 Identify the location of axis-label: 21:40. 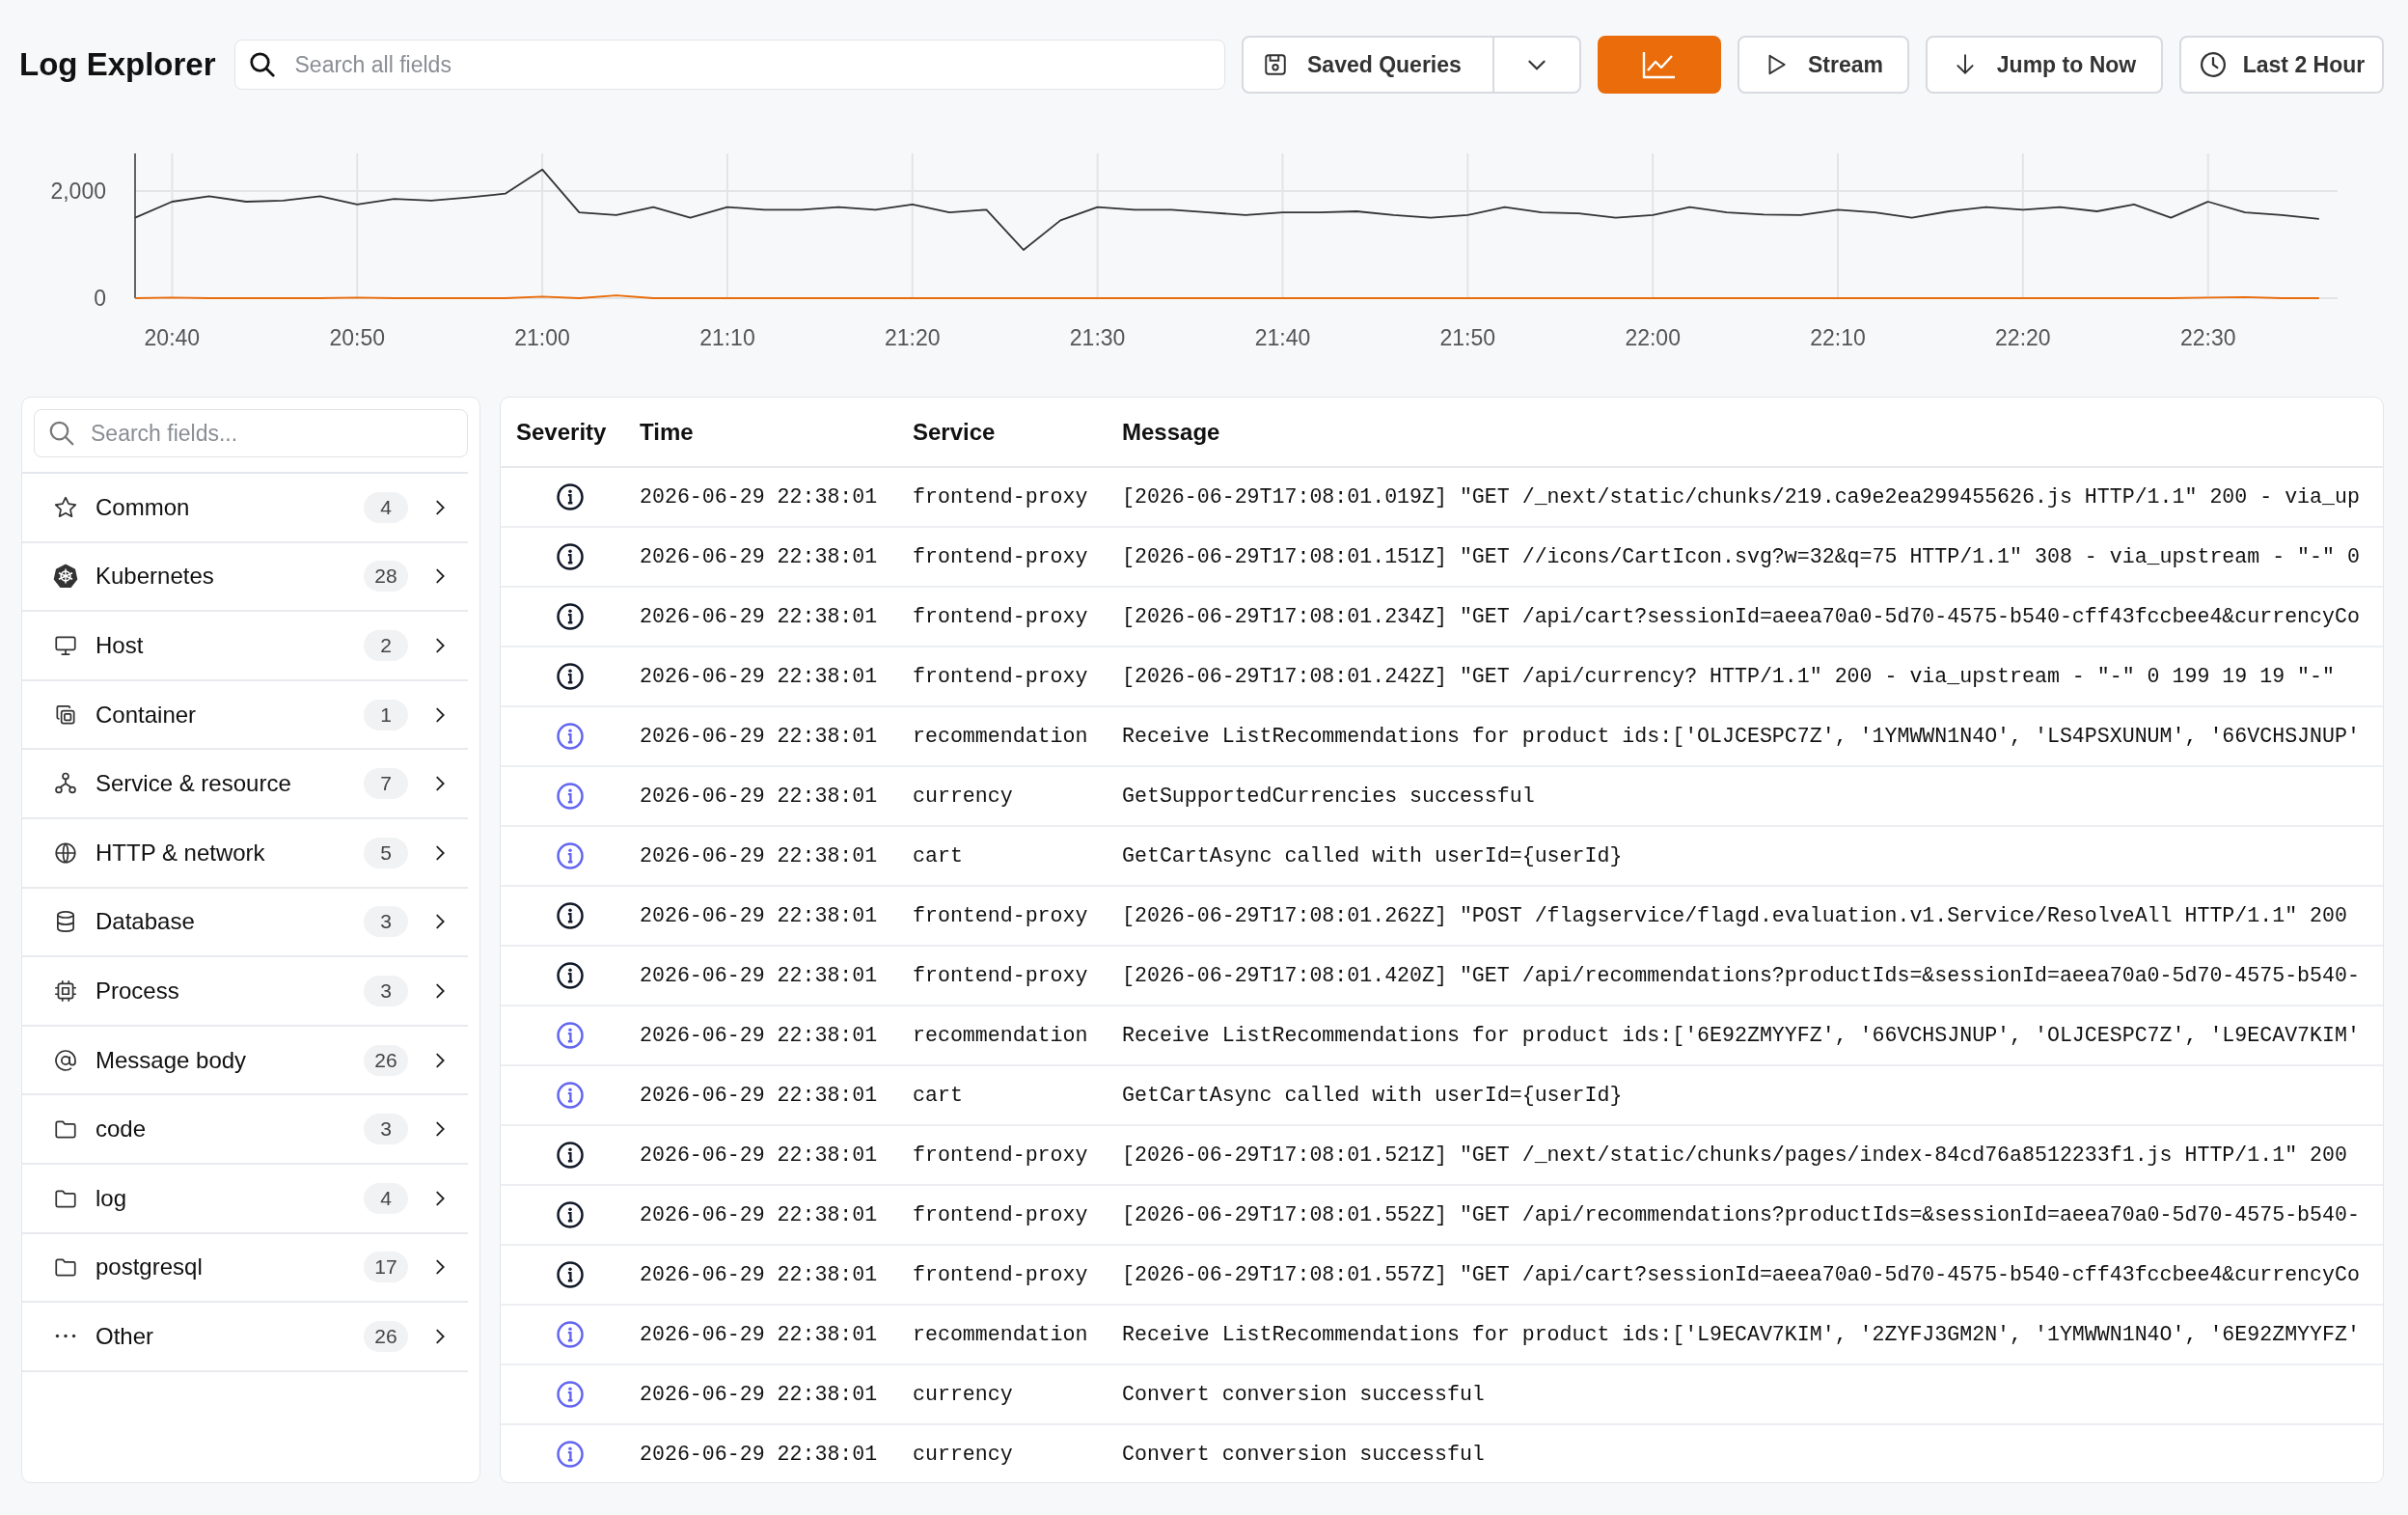
(1282, 338).